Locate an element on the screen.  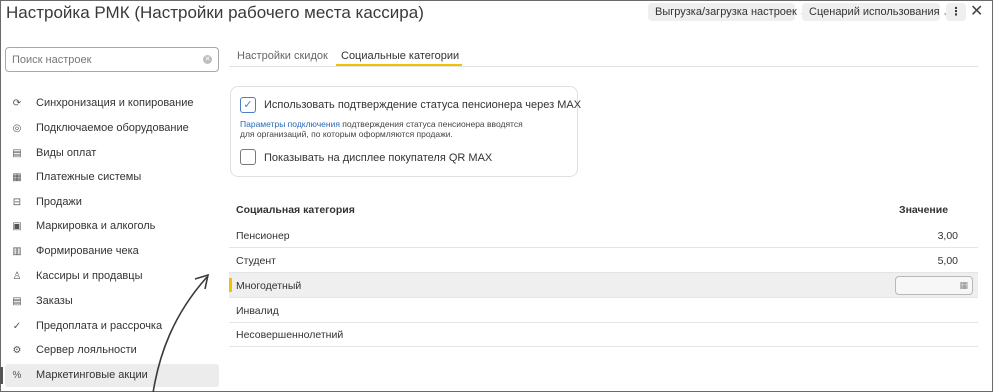
sidebar-item-label: Подключаемое оборудование is located at coordinates (112, 128).